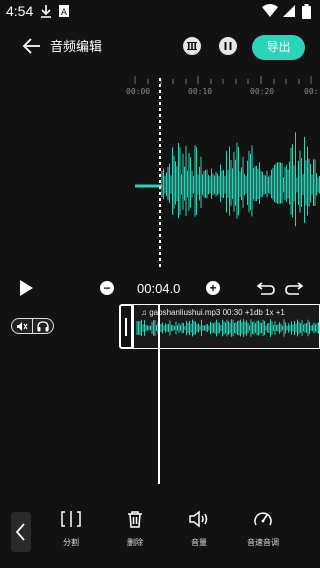 The height and width of the screenshot is (568, 320). I want to click on tick-label: 00:00, so click(138, 91).